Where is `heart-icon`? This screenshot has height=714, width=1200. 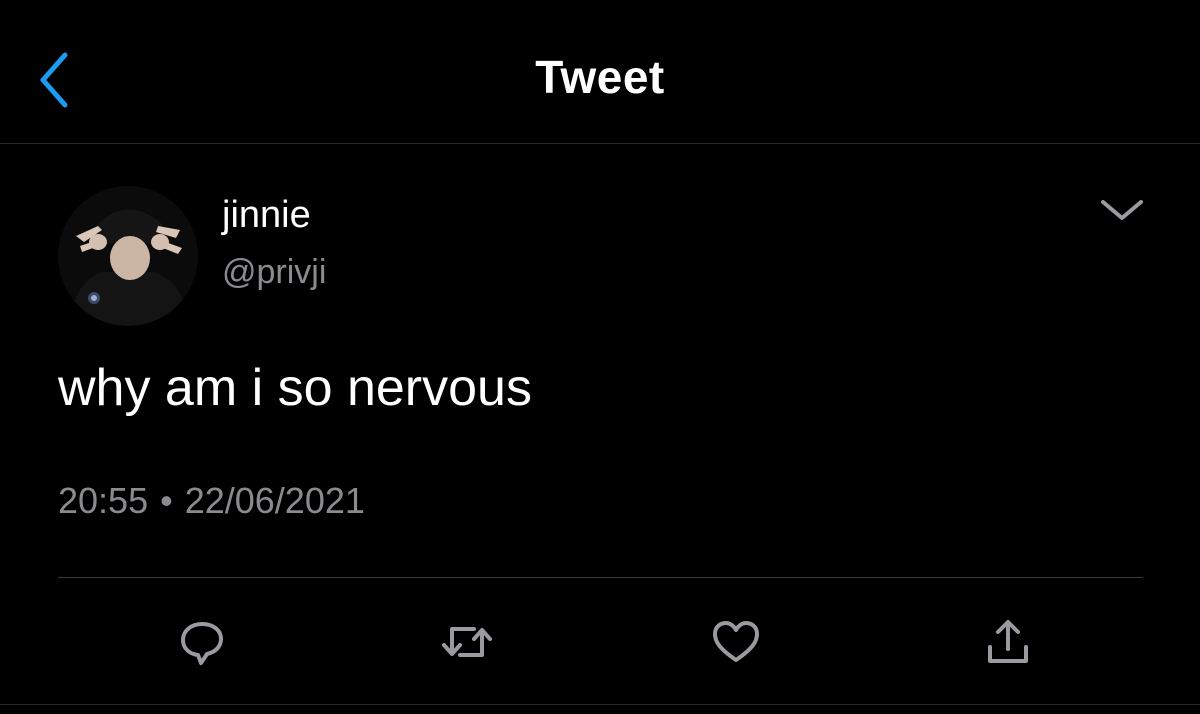 heart-icon is located at coordinates (736, 641).